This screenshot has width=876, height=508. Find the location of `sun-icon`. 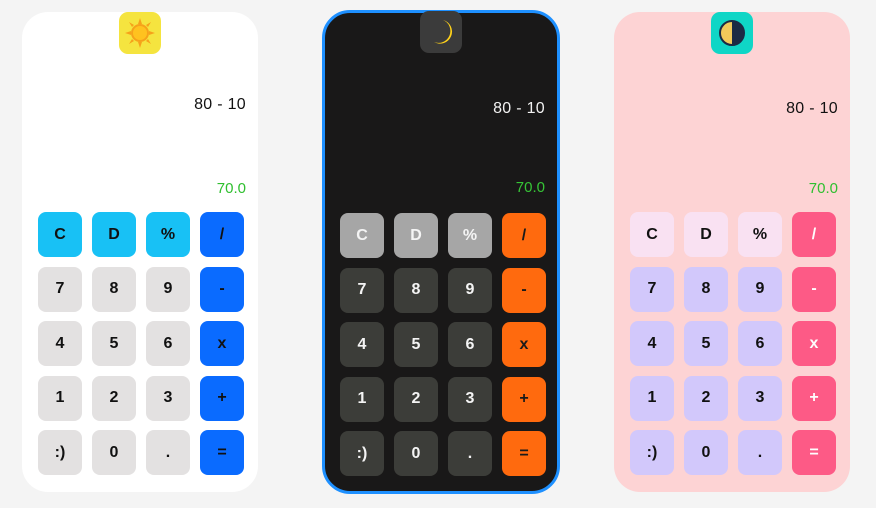

sun-icon is located at coordinates (140, 33).